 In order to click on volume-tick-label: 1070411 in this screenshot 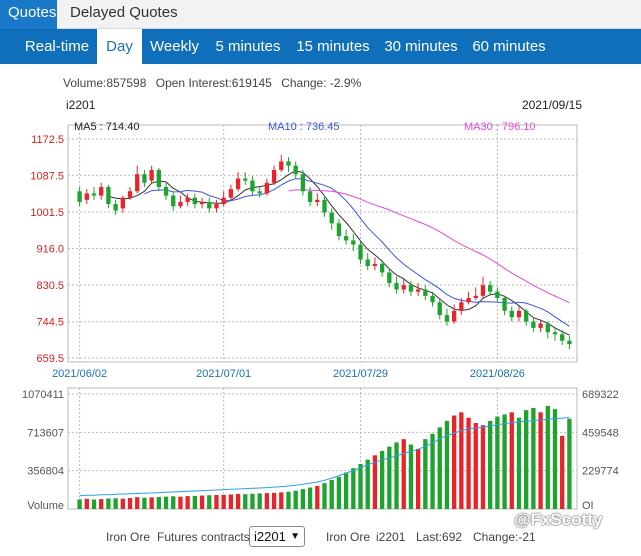, I will do `click(43, 395)`.